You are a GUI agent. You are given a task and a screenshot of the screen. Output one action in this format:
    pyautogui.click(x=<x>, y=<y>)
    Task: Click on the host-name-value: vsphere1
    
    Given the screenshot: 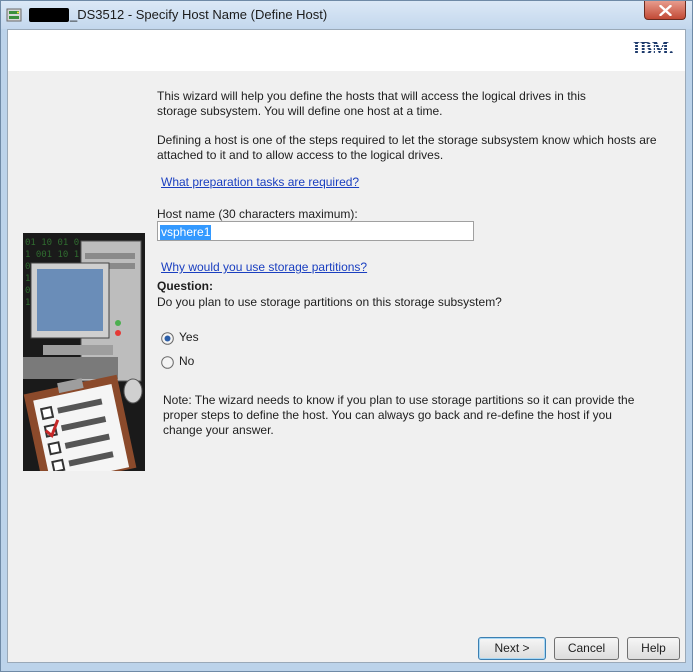 What is the action you would take?
    pyautogui.click(x=186, y=232)
    